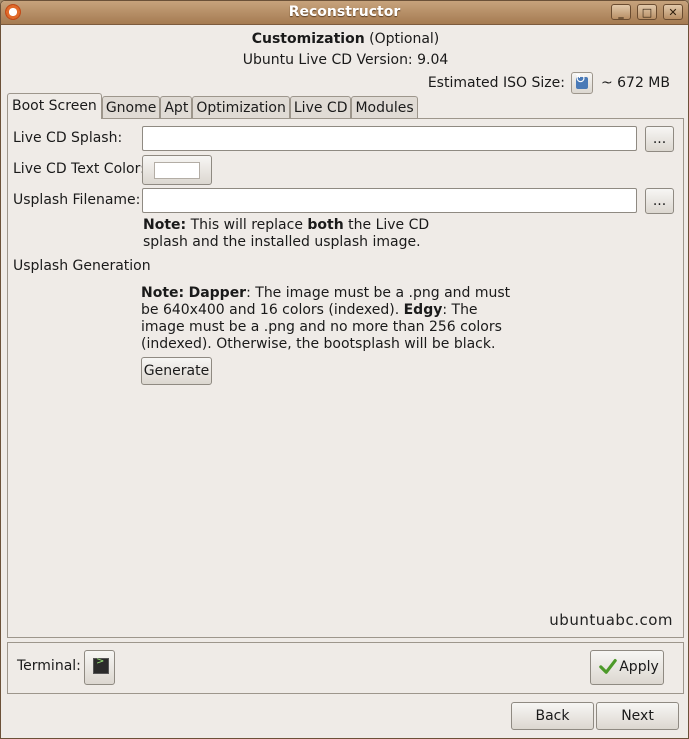 The image size is (689, 739). I want to click on live-cd-text-color-button, so click(177, 170).